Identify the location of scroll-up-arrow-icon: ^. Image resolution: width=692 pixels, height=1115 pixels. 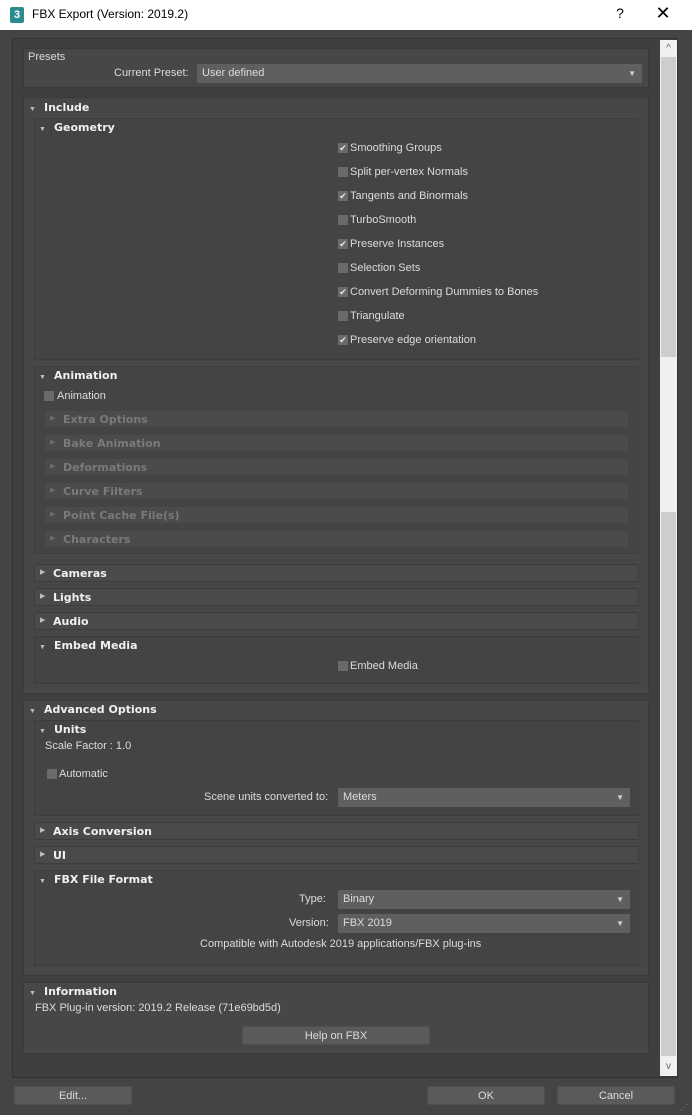
(668, 48).